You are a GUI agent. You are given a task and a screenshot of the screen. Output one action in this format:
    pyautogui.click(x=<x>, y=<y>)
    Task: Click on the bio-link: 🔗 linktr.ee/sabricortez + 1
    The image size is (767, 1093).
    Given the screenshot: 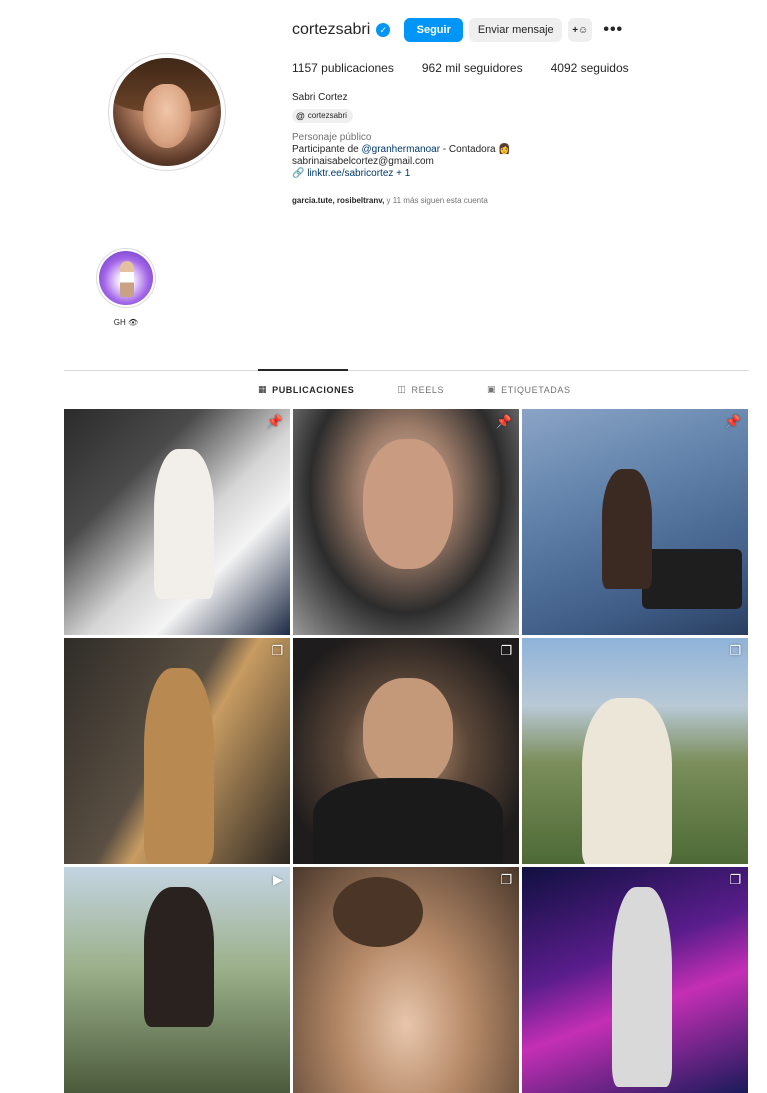 What is the action you would take?
    pyautogui.click(x=401, y=174)
    